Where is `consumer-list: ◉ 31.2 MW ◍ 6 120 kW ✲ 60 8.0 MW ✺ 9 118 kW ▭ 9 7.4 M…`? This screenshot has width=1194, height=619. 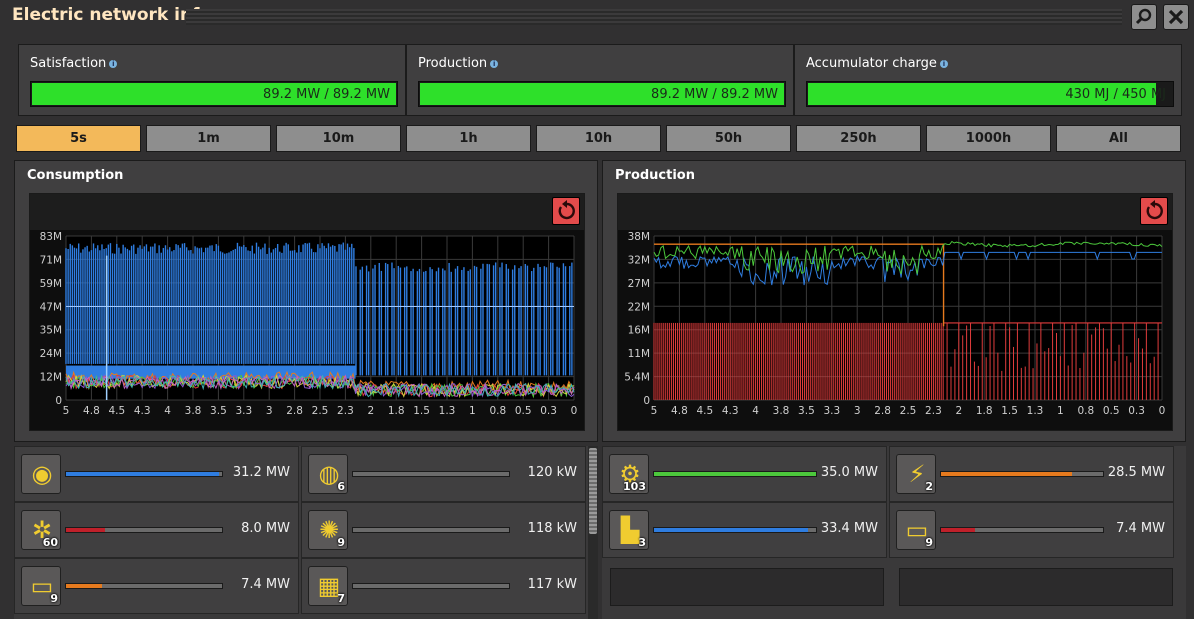
consumer-list: ◉ 31.2 MW ◍ 6 120 kW ✲ 60 8.0 MW ✺ 9 118 kW ▭ 9 7.4 M… is located at coordinates (301, 532).